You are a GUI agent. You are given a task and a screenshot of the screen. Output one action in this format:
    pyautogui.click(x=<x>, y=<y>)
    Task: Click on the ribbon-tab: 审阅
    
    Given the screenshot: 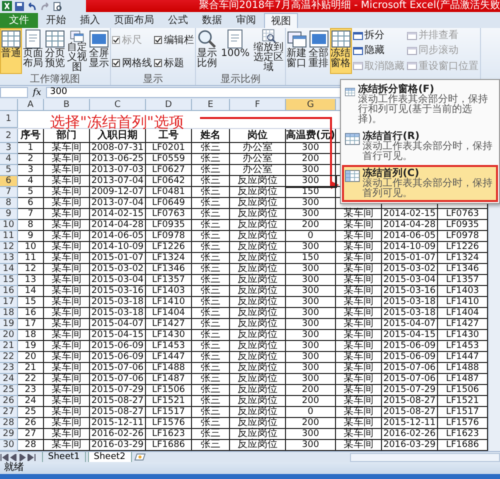 What is the action you would take?
    pyautogui.click(x=246, y=20)
    